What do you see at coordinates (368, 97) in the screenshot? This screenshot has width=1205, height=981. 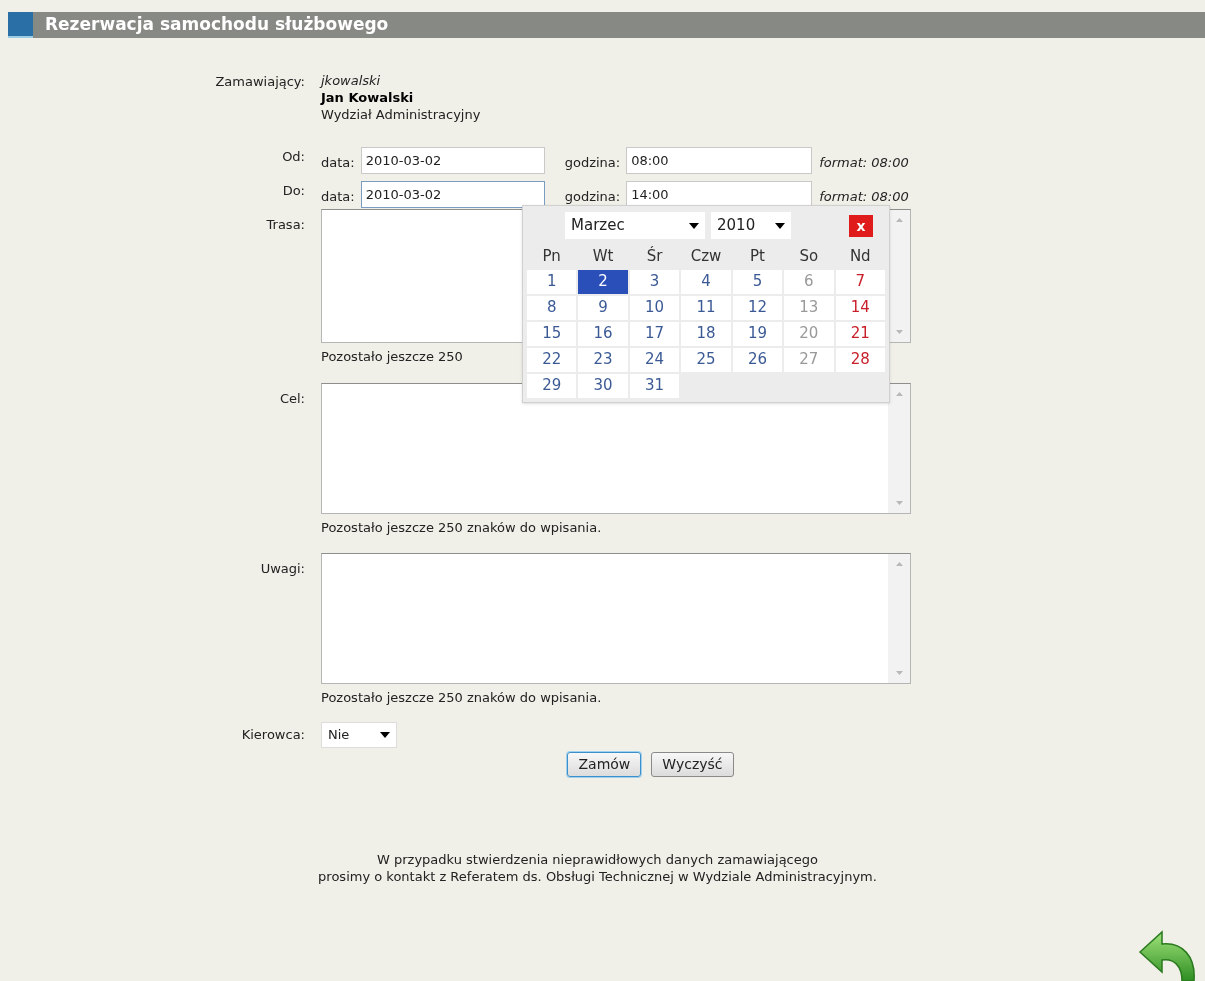 I see `user-name: Jan Kowalski` at bounding box center [368, 97].